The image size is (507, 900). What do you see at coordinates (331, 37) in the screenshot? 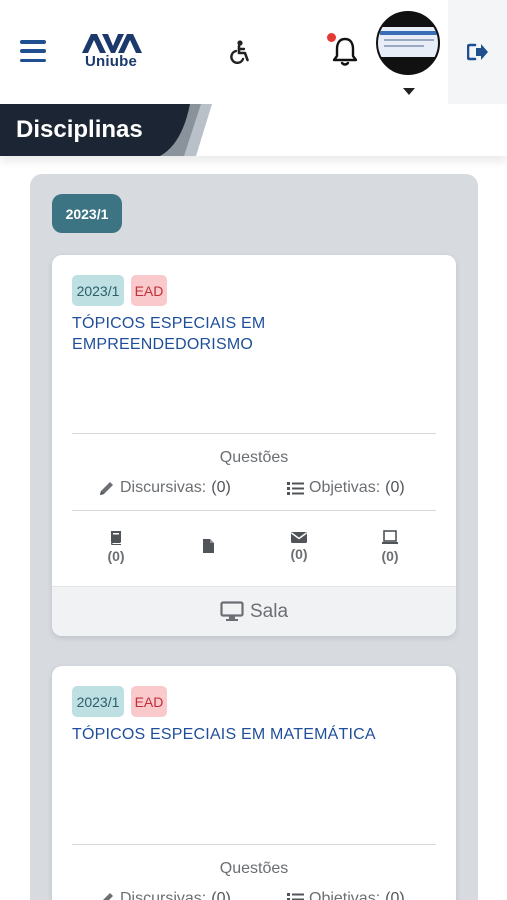
I see `notification-dot` at bounding box center [331, 37].